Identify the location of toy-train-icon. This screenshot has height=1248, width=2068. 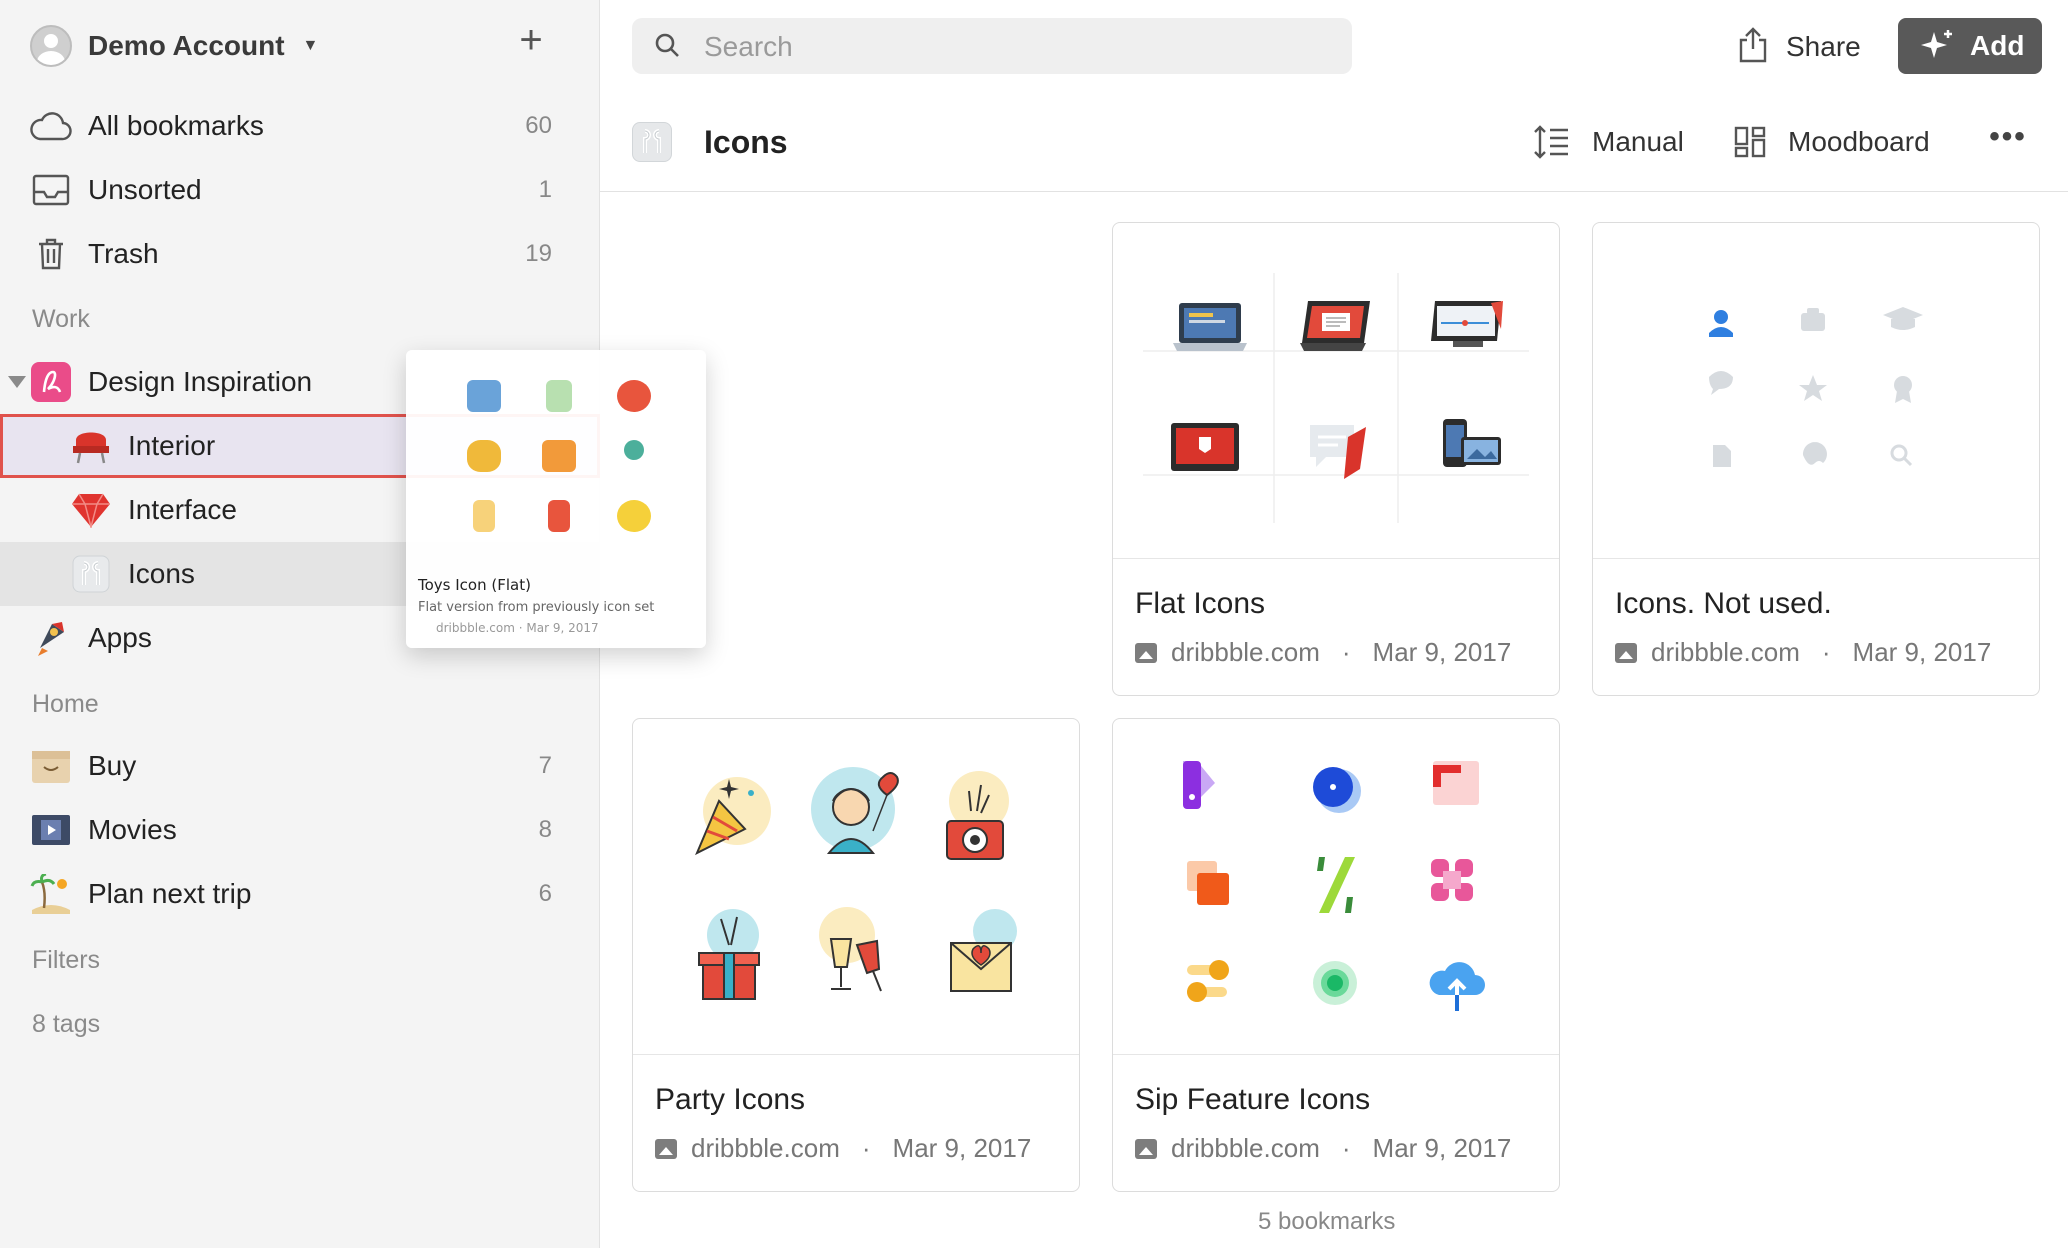
(484, 396).